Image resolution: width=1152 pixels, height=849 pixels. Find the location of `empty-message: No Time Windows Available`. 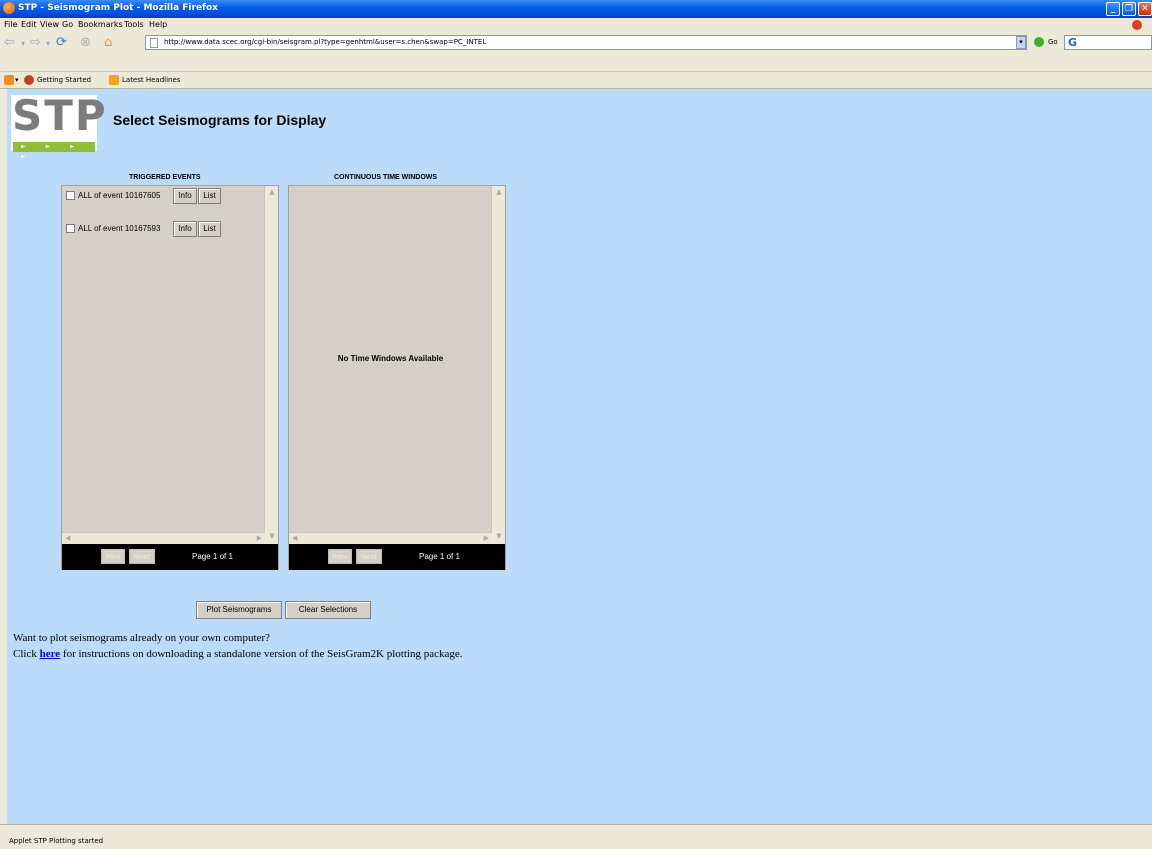

empty-message: No Time Windows Available is located at coordinates (390, 358).